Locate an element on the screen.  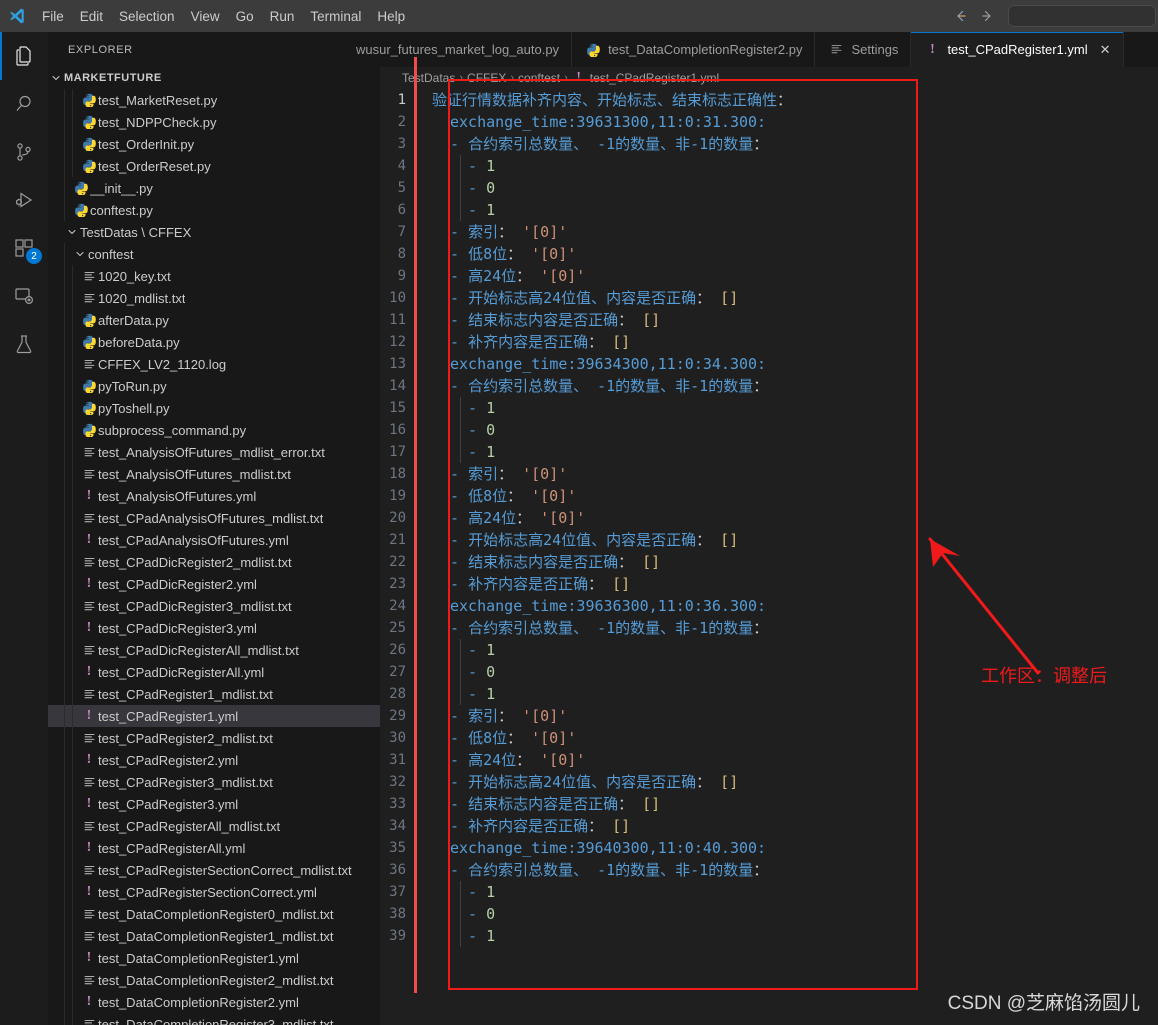
tree-file: conftest.py is located at coordinates (214, 210).